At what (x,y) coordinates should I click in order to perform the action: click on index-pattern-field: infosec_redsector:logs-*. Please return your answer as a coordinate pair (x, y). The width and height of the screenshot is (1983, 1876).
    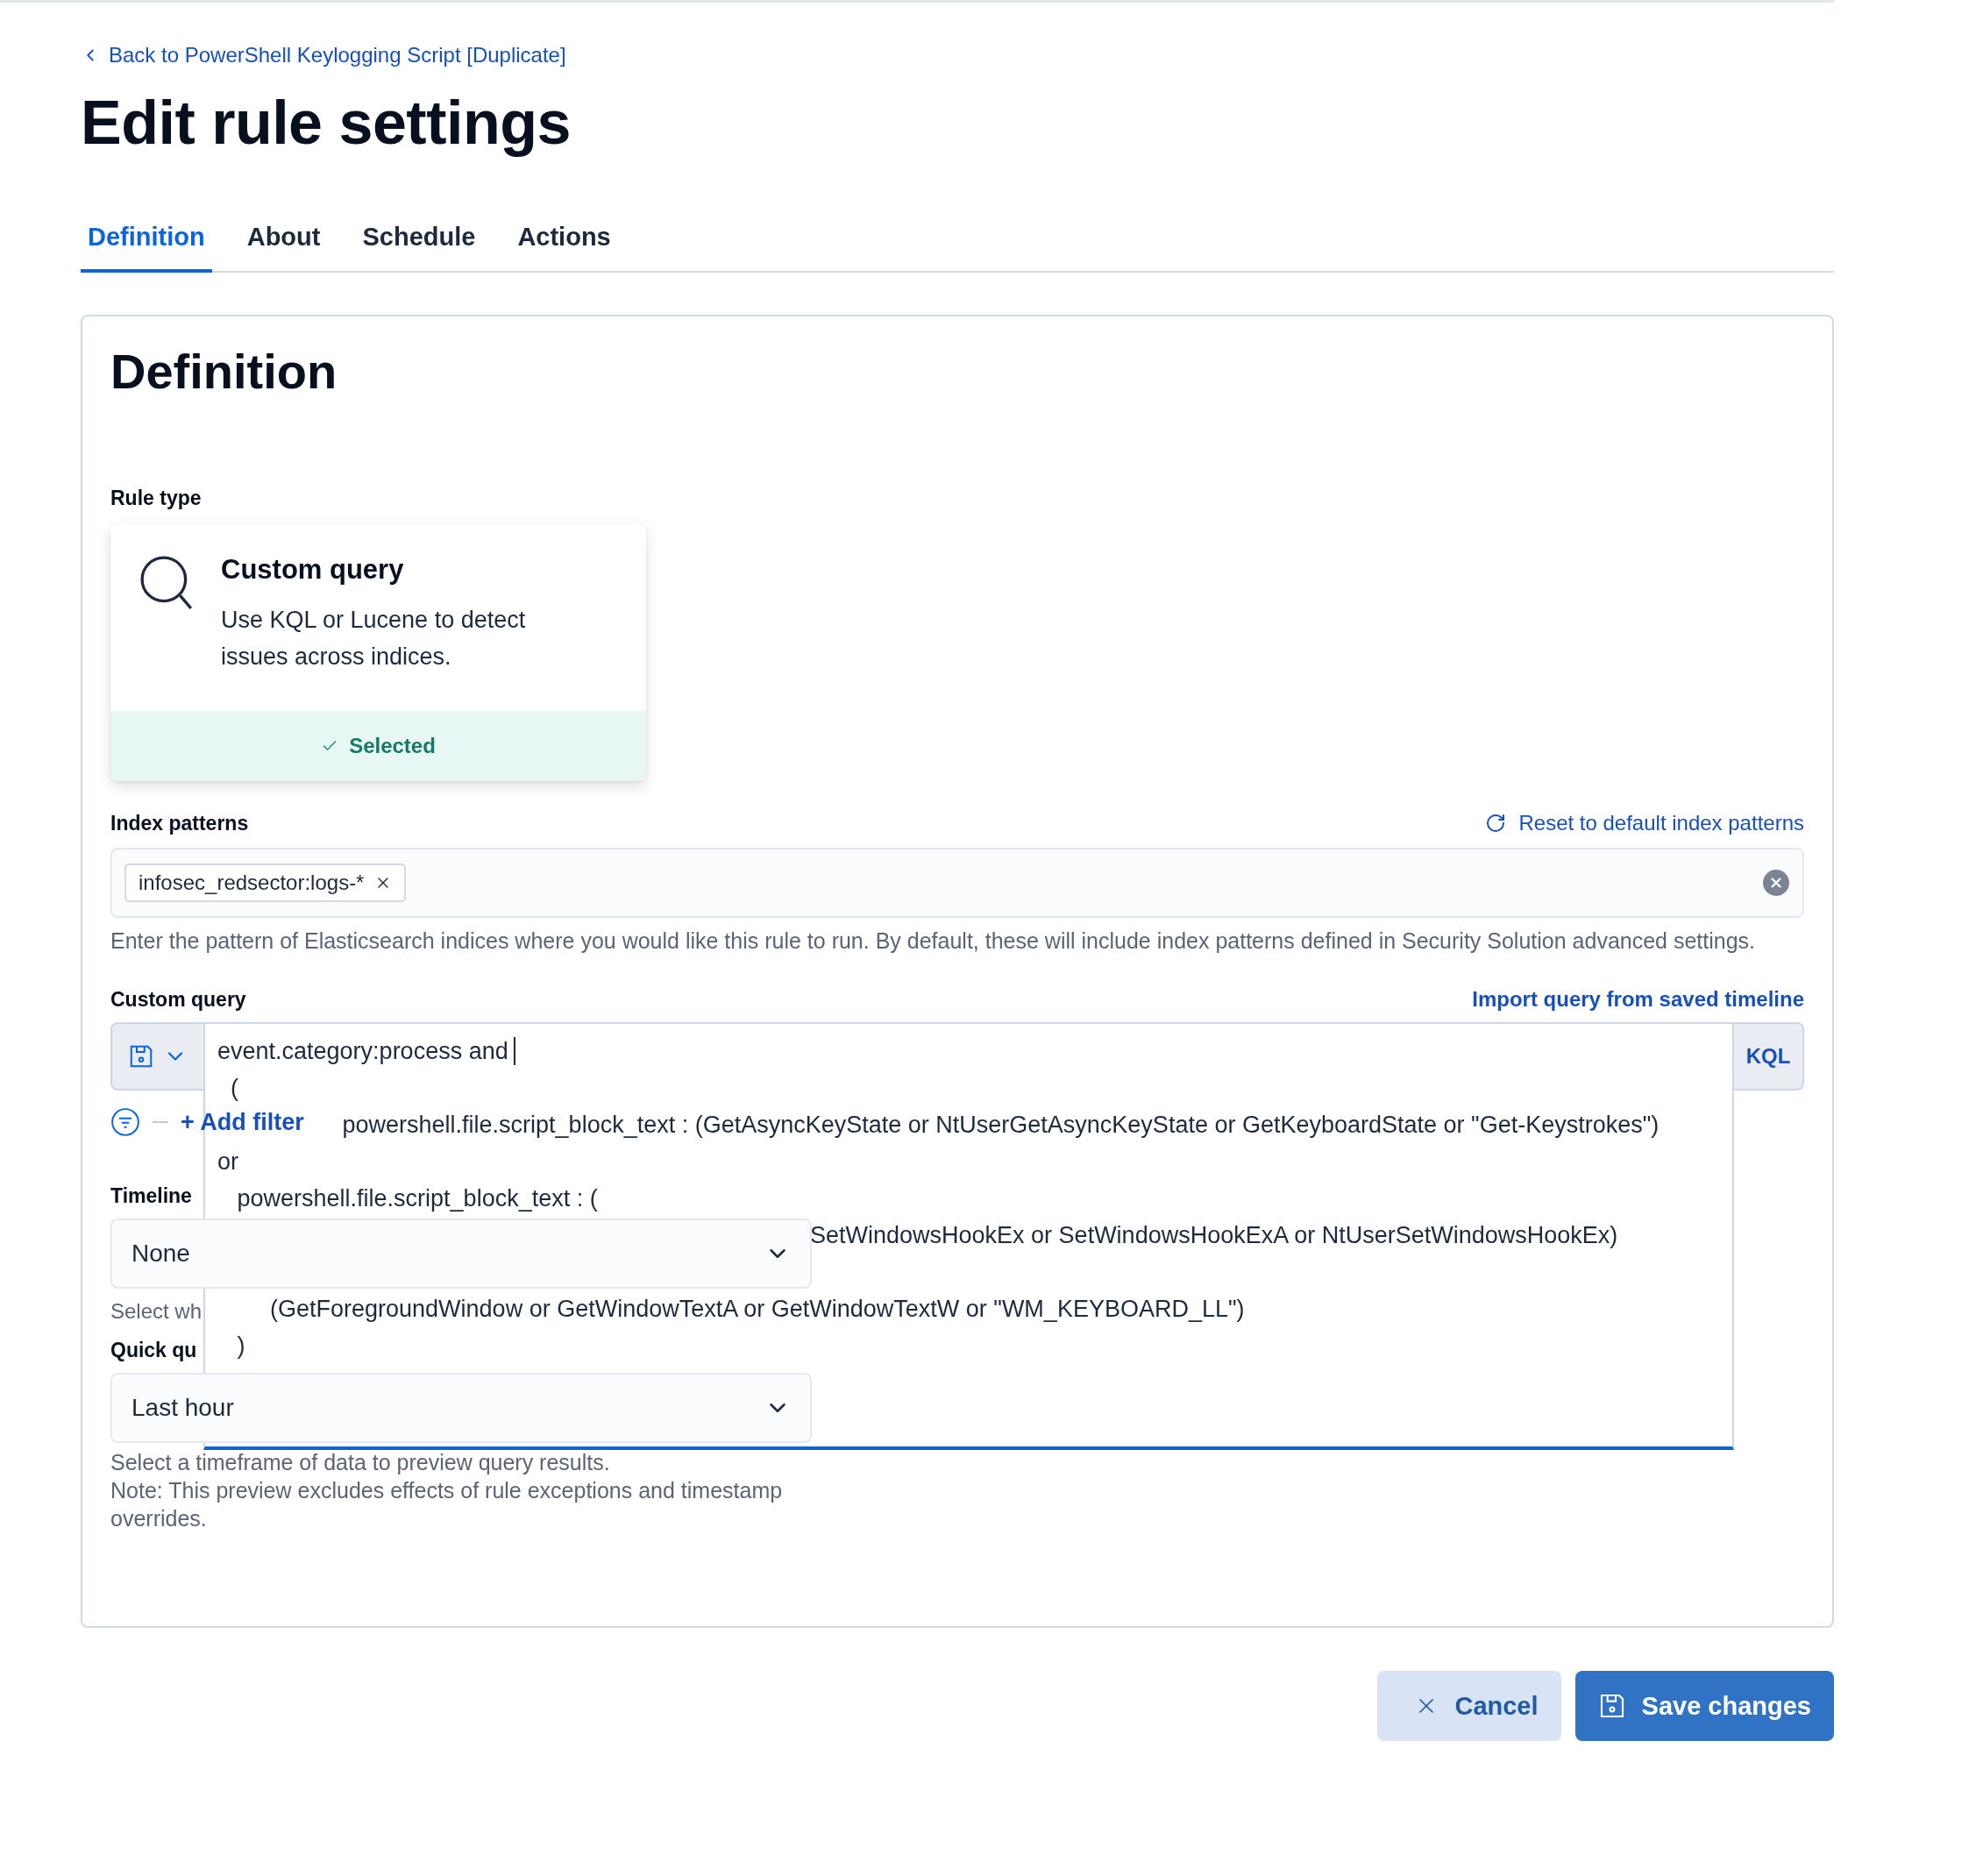
    Looking at the image, I should click on (957, 883).